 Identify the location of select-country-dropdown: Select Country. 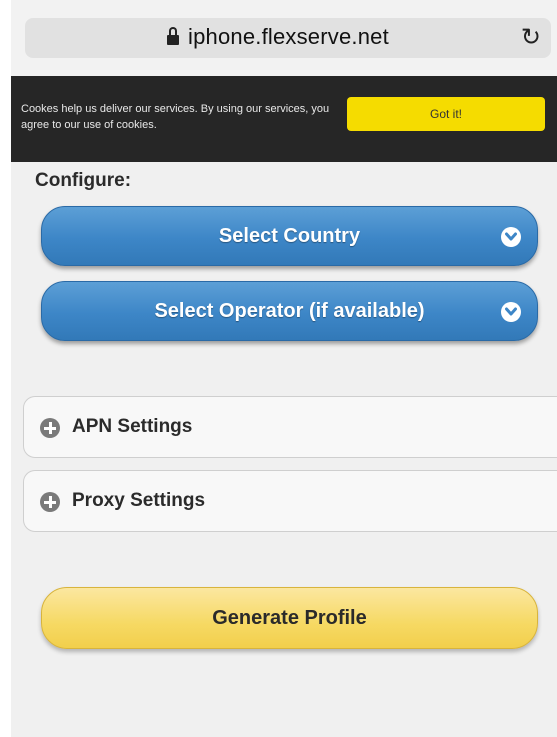
(289, 236).